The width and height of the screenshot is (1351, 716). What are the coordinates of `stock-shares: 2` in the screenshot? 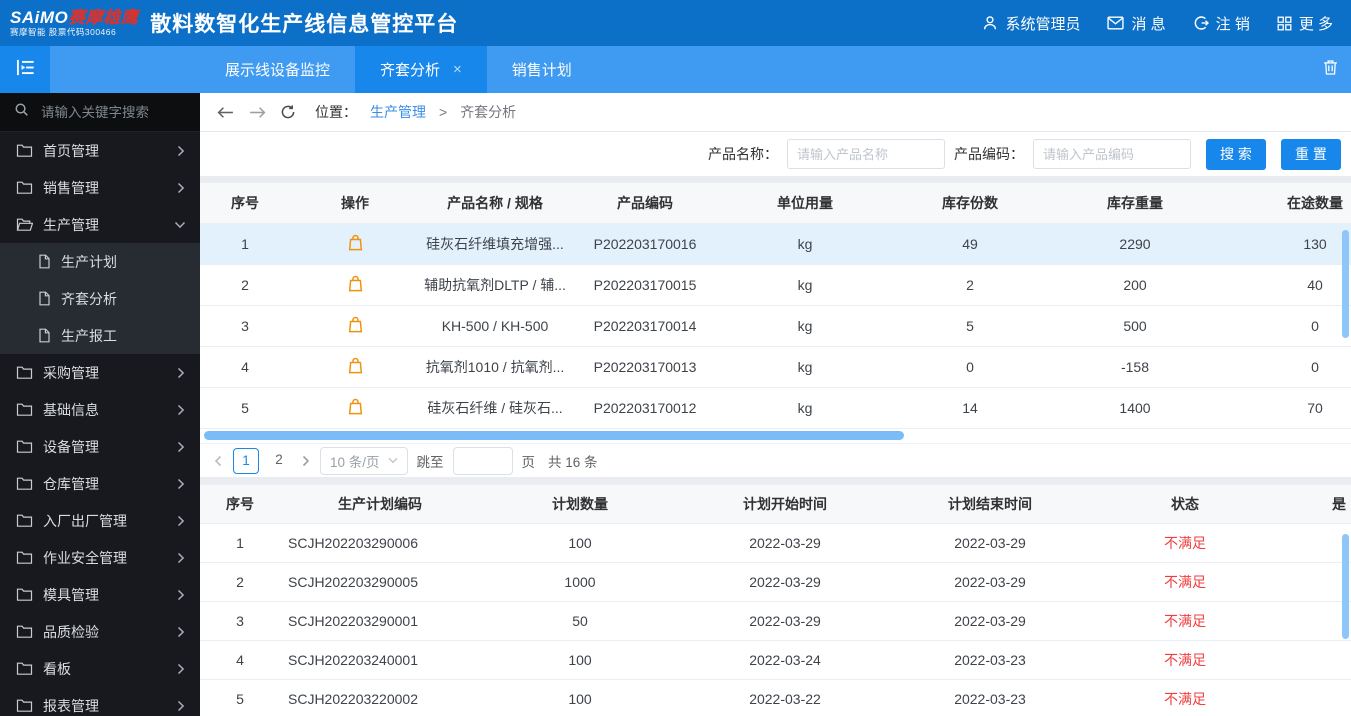 It's located at (970, 285).